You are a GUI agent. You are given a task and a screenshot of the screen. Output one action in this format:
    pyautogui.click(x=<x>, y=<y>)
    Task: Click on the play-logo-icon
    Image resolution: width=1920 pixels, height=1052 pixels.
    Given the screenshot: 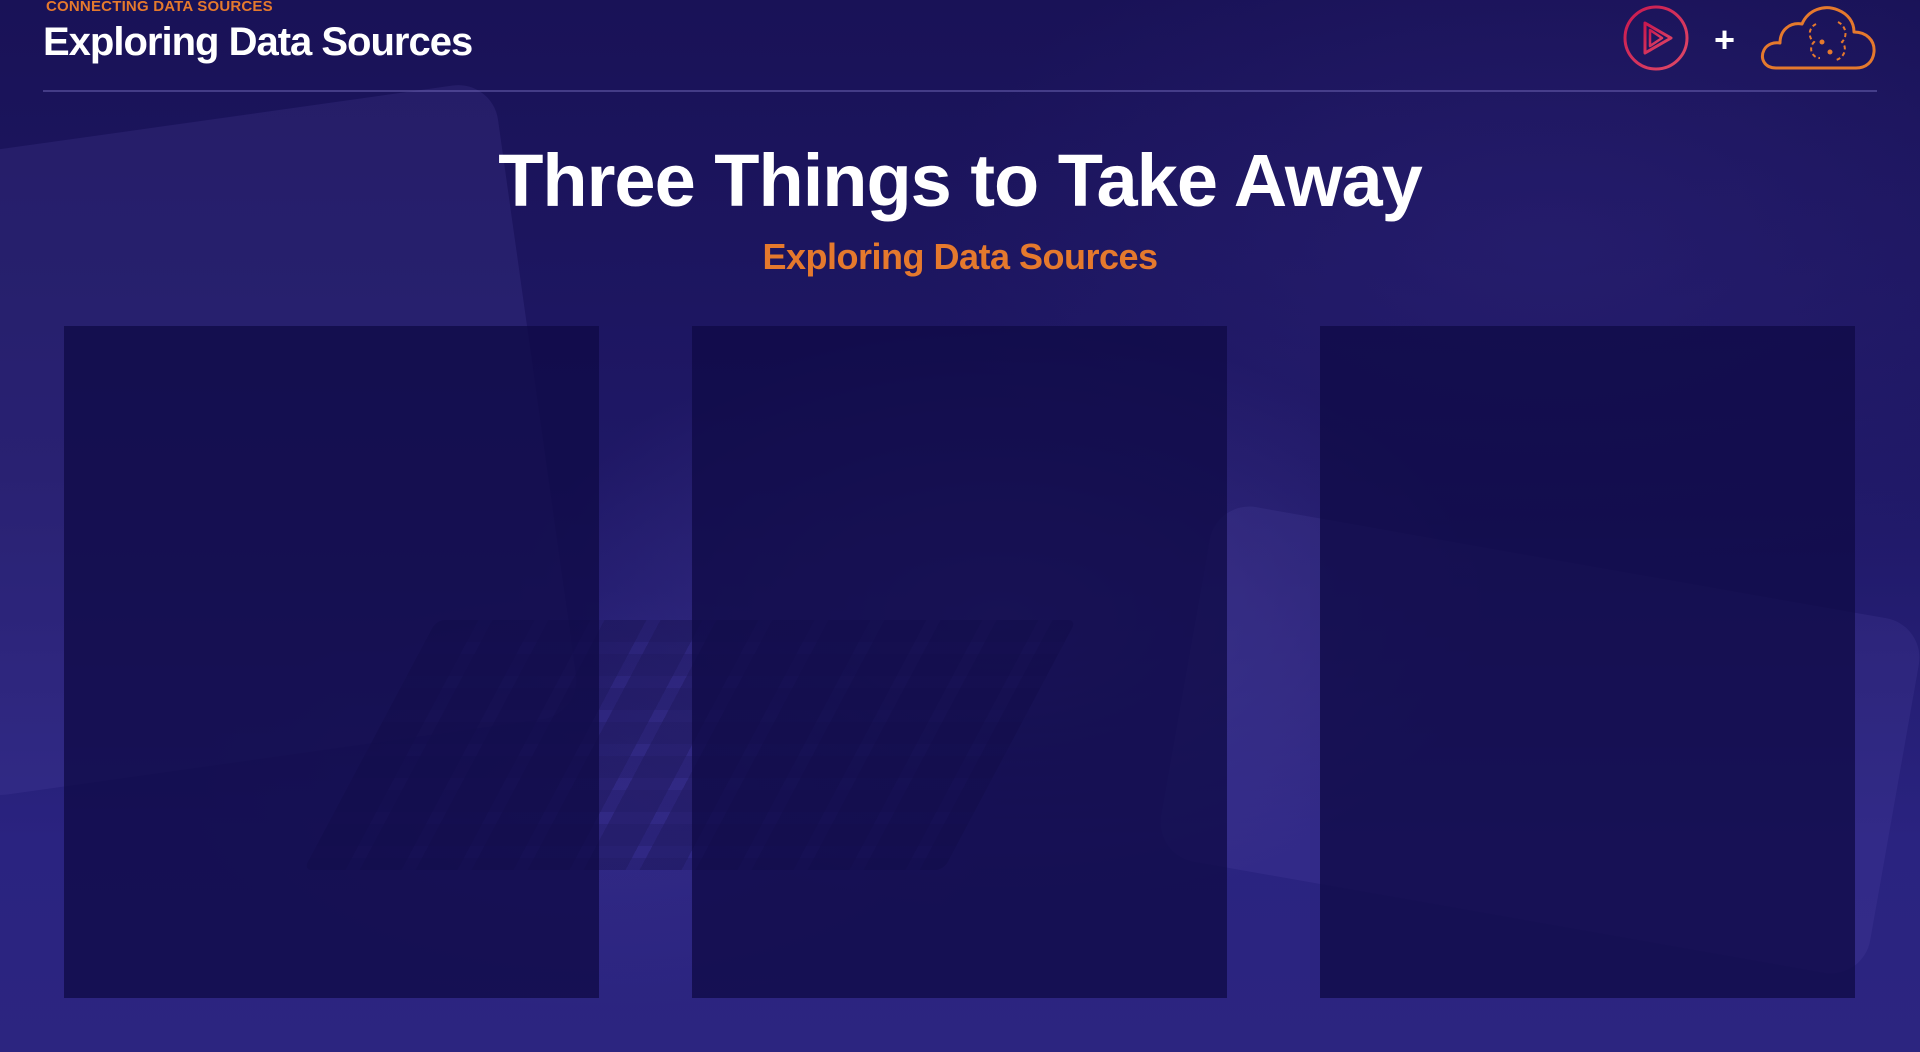 What is the action you would take?
    pyautogui.click(x=1656, y=38)
    